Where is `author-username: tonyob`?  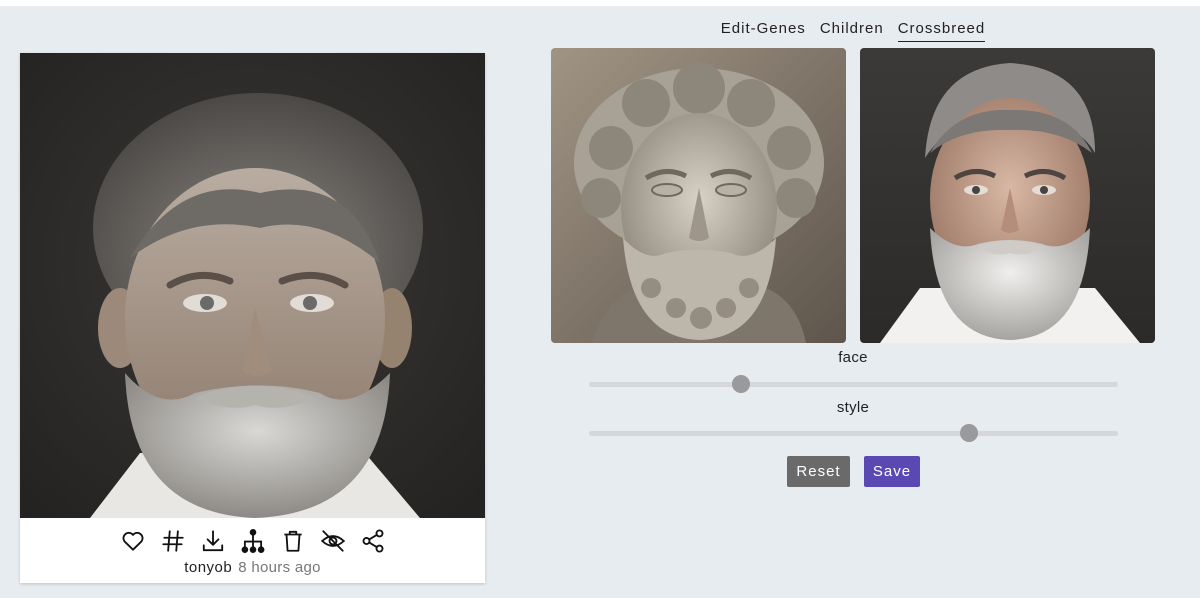
author-username: tonyob is located at coordinates (208, 567).